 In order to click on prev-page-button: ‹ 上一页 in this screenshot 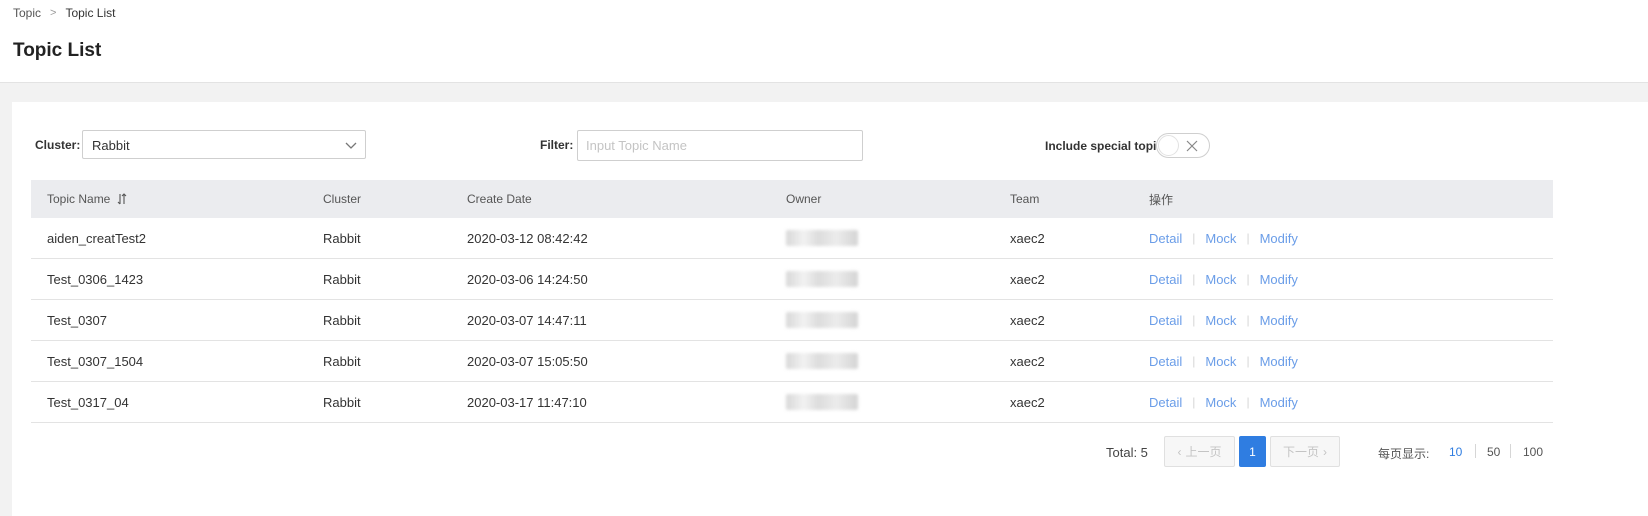, I will do `click(1199, 451)`.